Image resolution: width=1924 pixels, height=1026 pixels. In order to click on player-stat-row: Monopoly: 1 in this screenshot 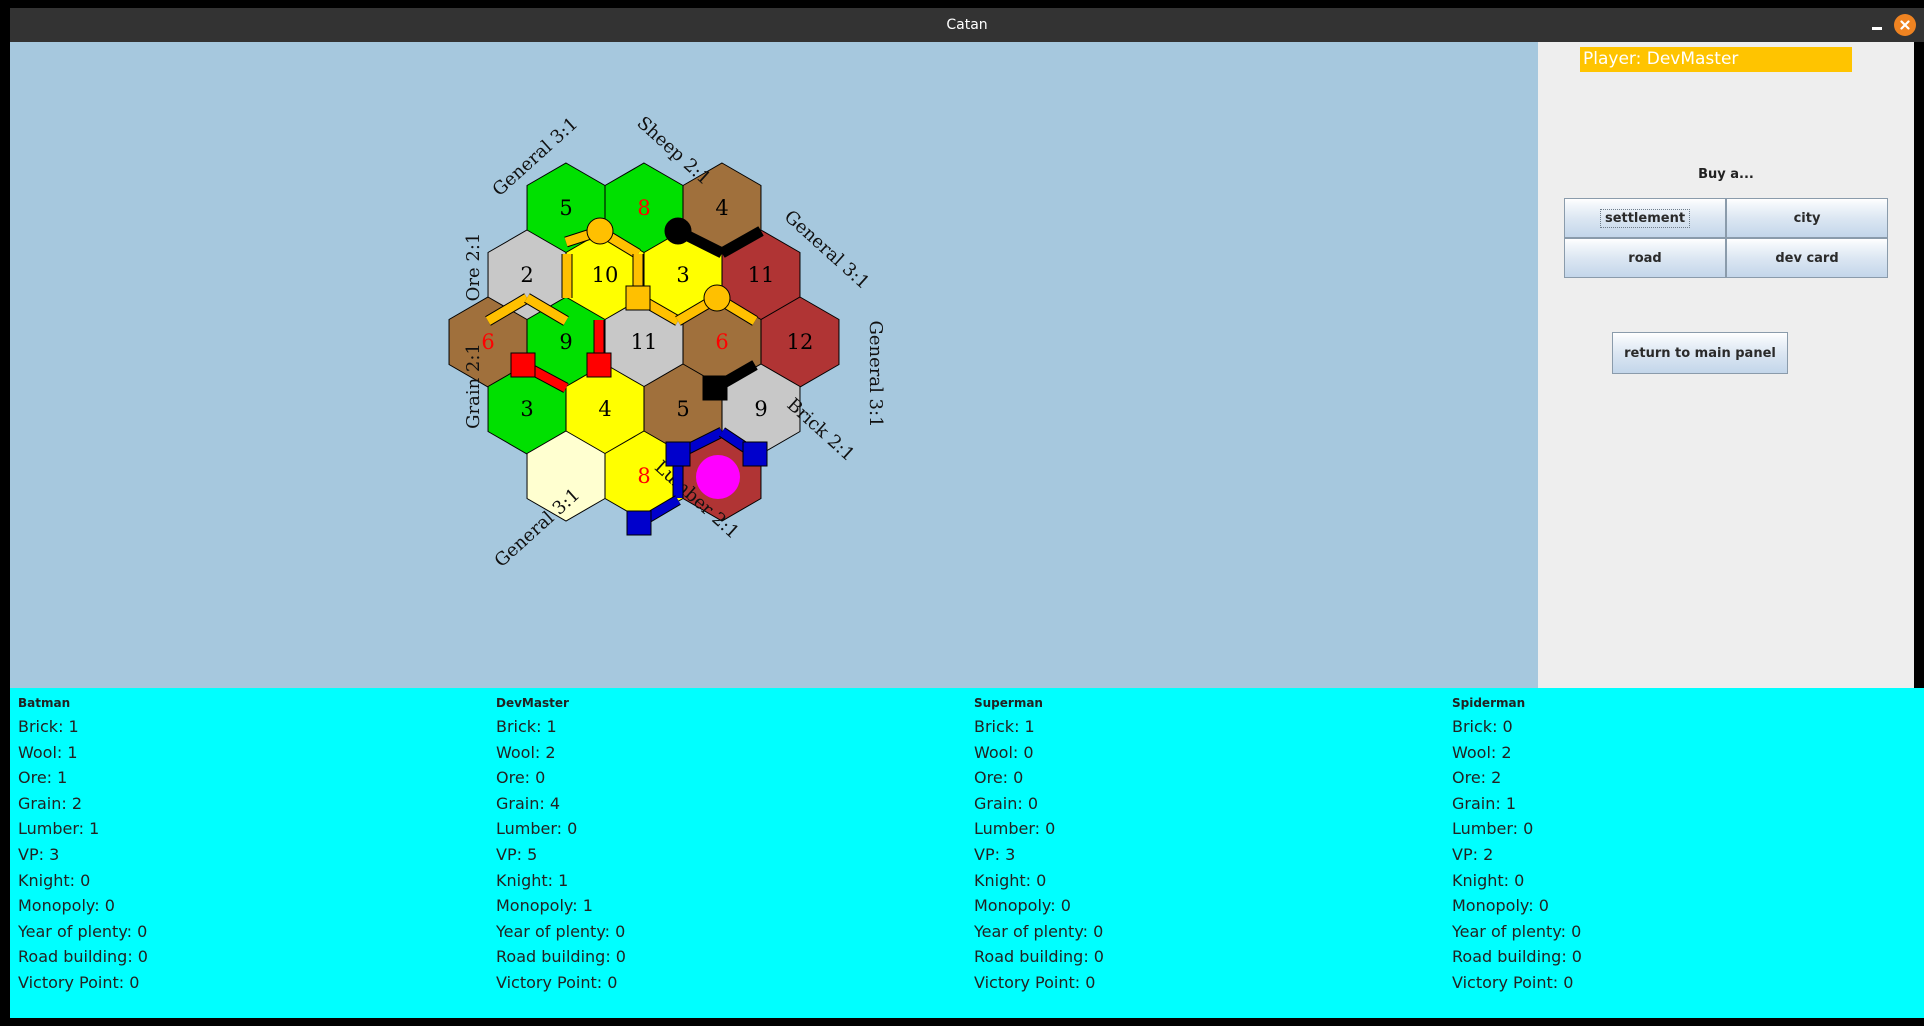, I will do `click(544, 906)`.